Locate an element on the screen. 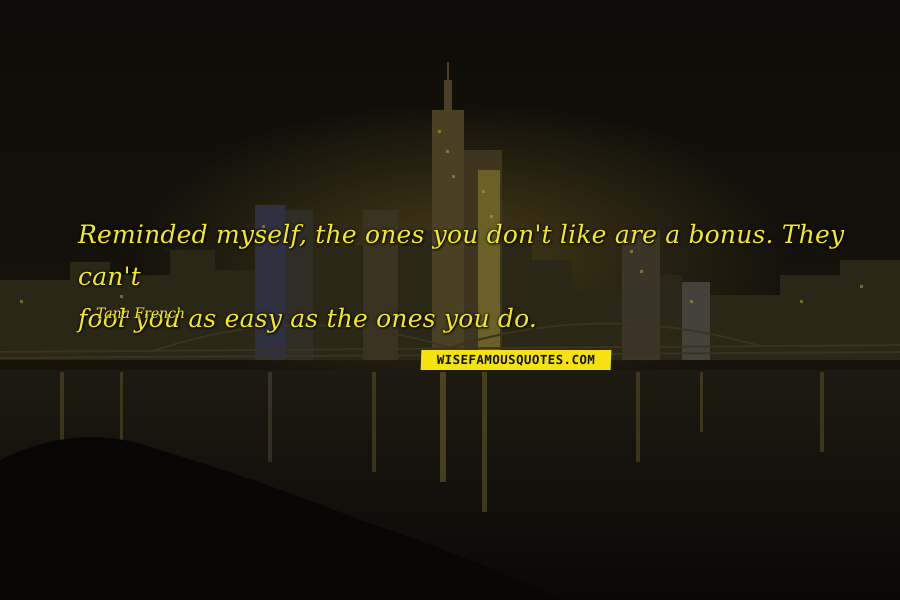 The width and height of the screenshot is (900, 600). quote-author: Tana French is located at coordinates (140, 314).